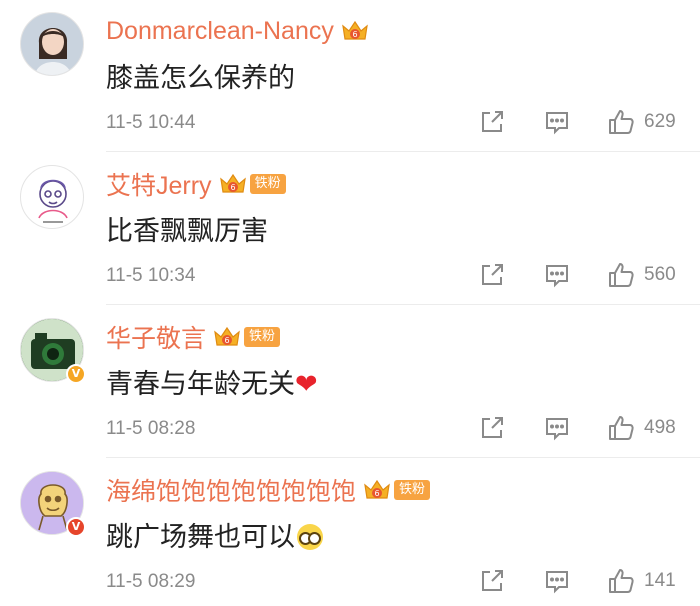  I want to click on timestamp: 11-5 08:29, so click(151, 581).